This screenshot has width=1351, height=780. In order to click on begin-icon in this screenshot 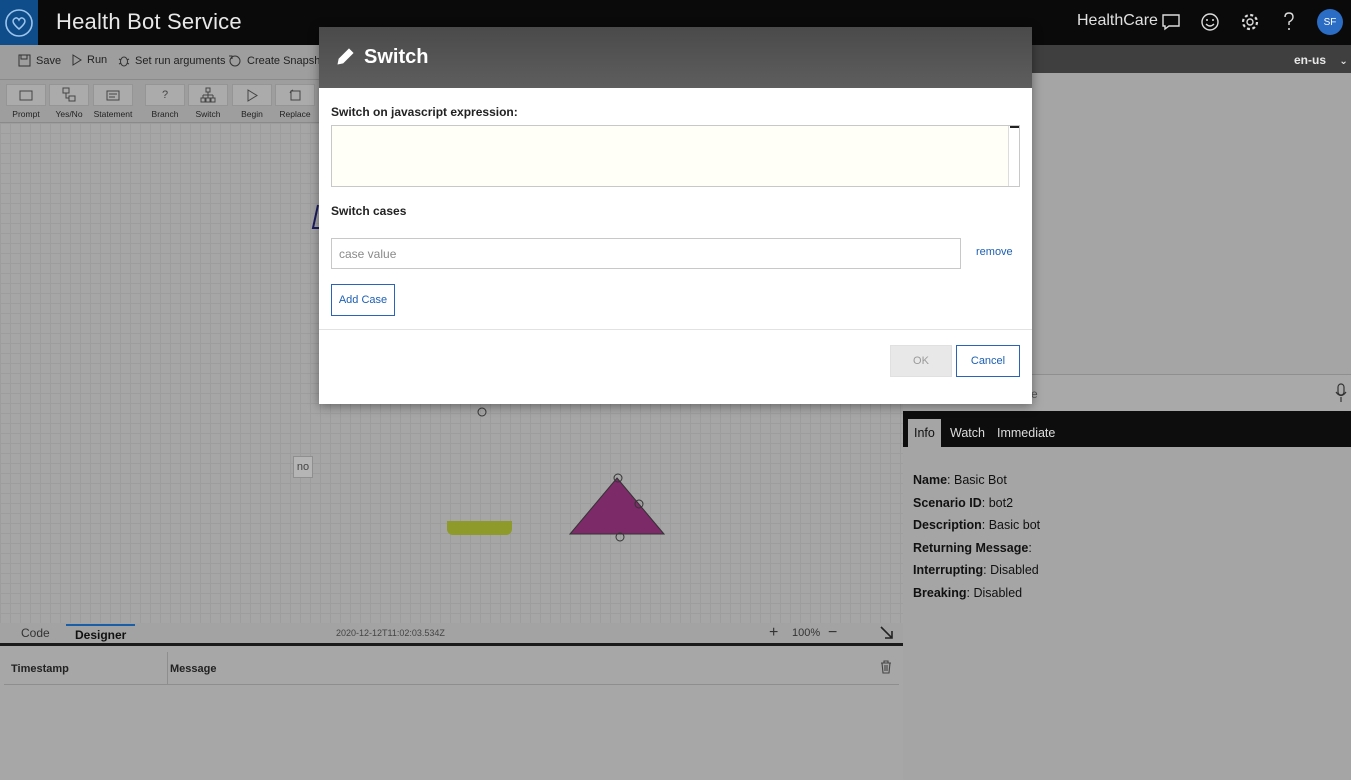, I will do `click(252, 95)`.